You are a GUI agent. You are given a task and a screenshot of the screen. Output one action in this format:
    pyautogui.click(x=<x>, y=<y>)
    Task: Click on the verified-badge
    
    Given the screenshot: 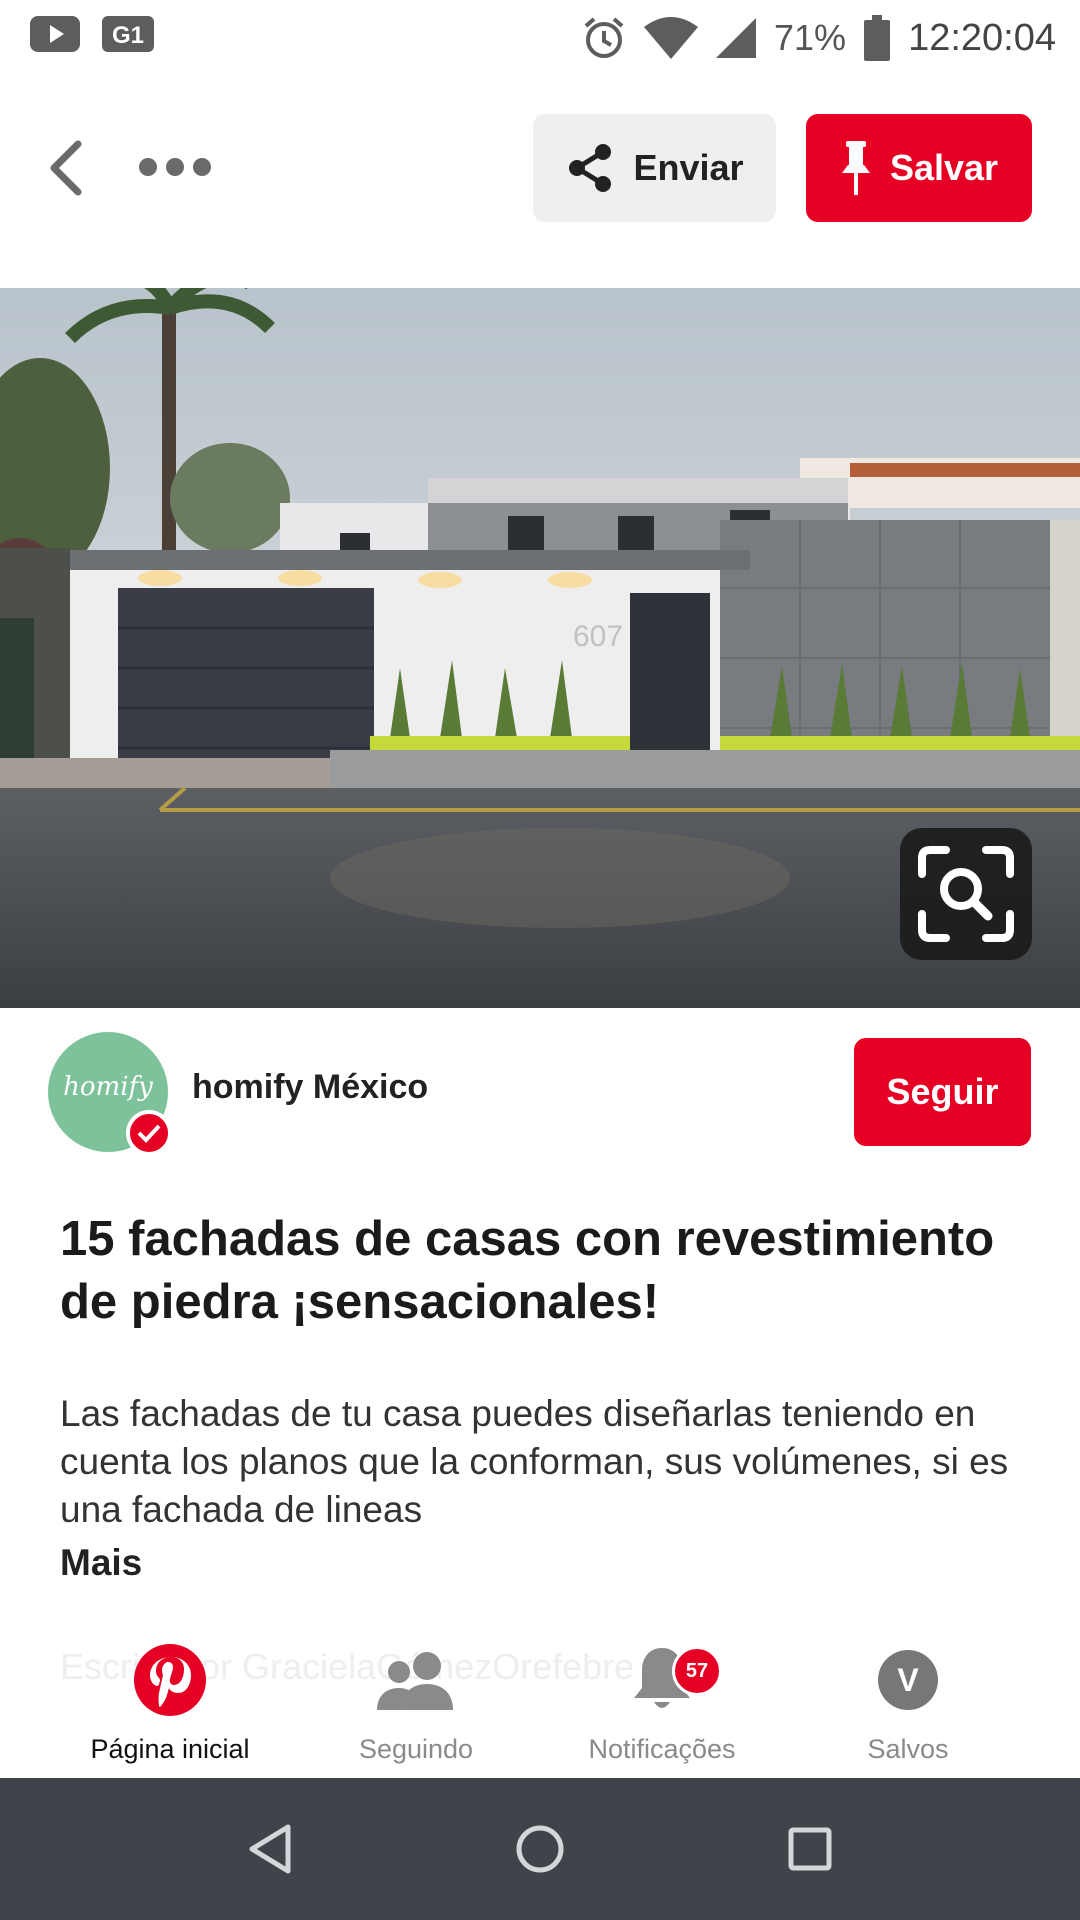 What is the action you would take?
    pyautogui.click(x=149, y=1133)
    